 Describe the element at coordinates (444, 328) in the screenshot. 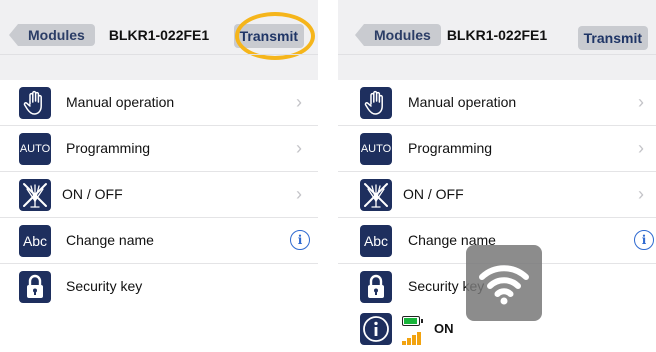

I see `module-status-label: ON` at that location.